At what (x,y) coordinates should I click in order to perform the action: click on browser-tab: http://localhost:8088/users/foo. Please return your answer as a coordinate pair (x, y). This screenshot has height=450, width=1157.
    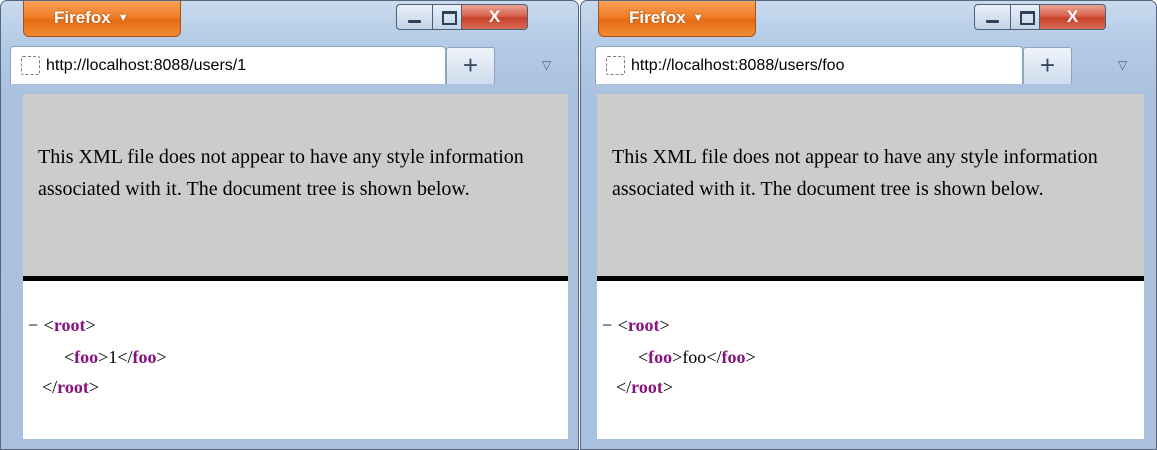
    Looking at the image, I should click on (809, 65).